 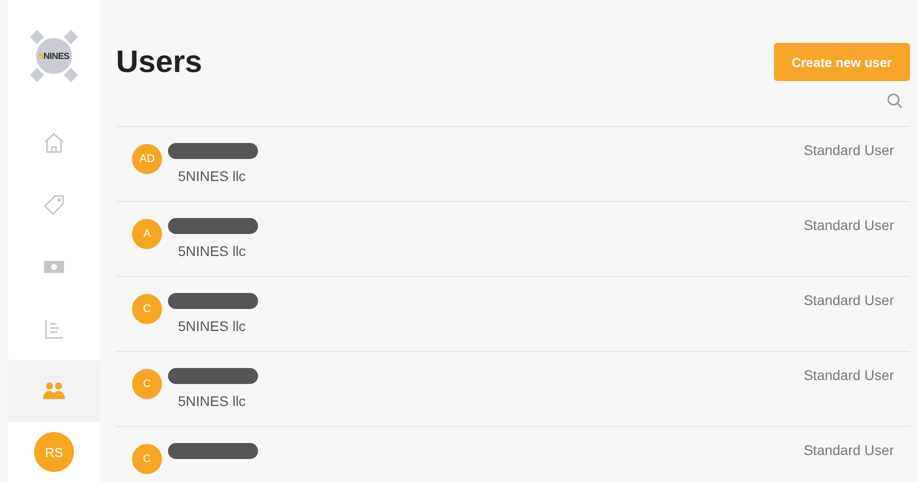 What do you see at coordinates (513, 454) in the screenshot?
I see `user-row: C Standard User` at bounding box center [513, 454].